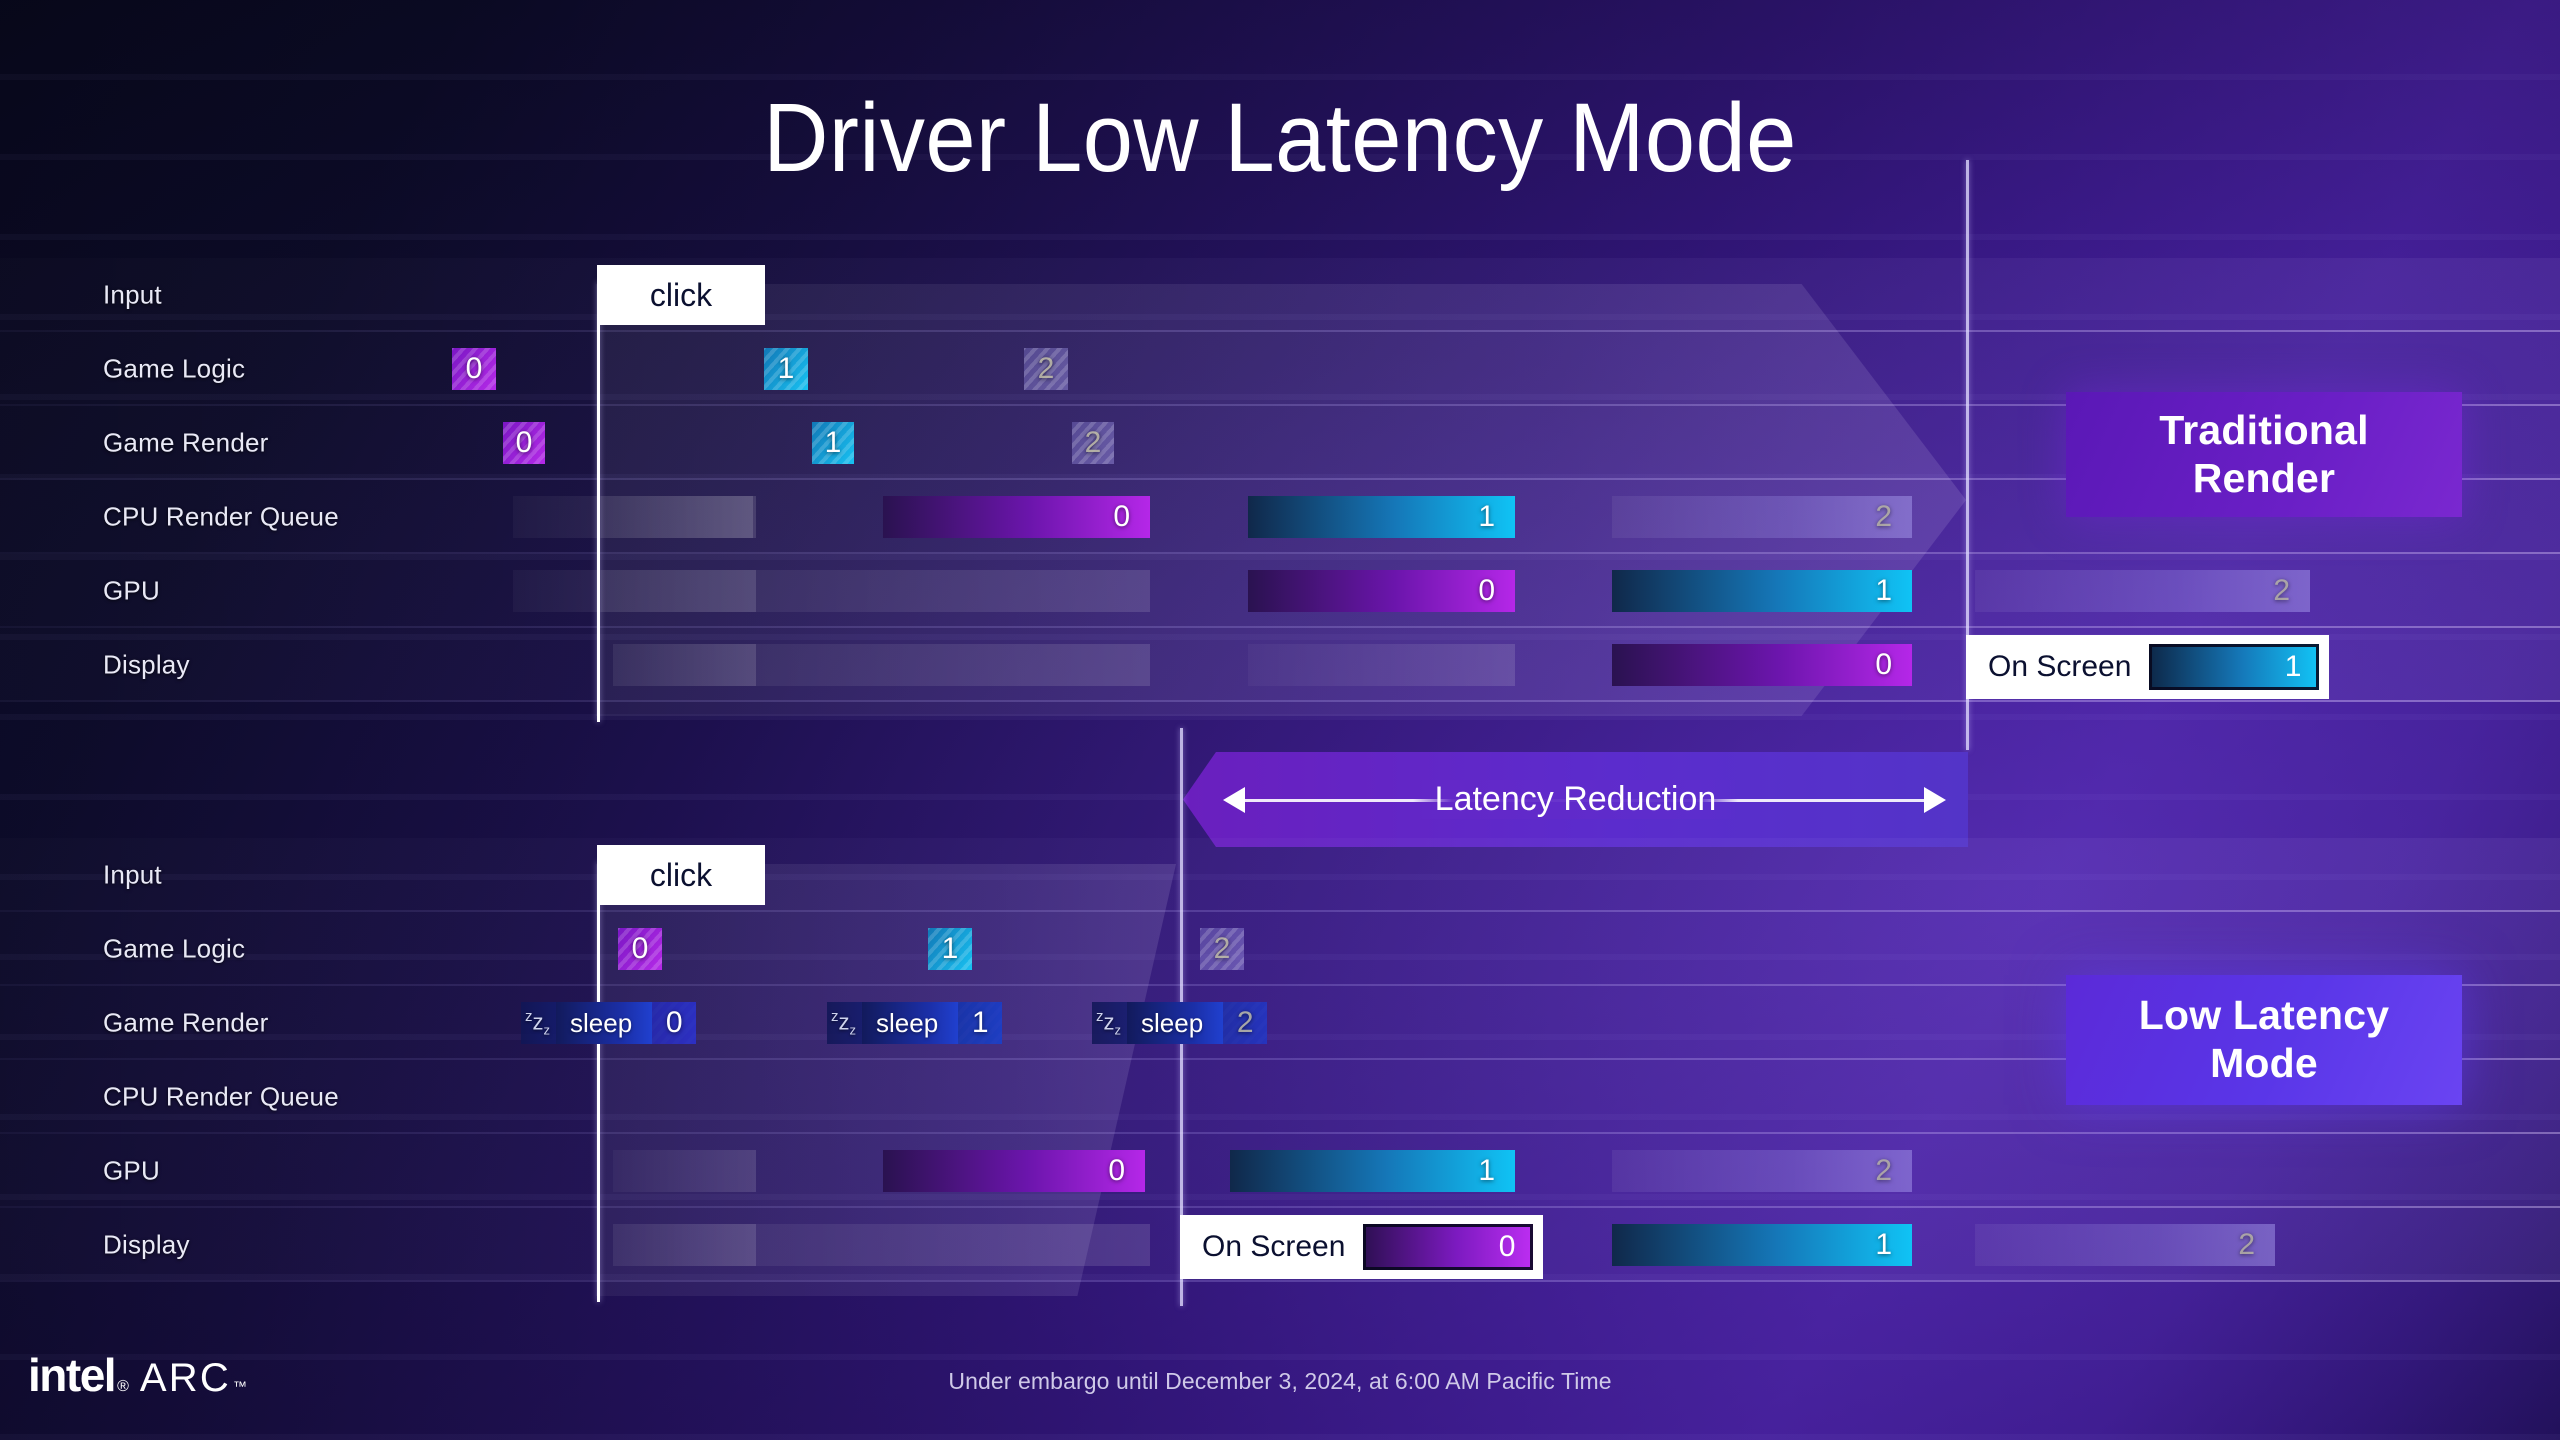  What do you see at coordinates (1362, 1247) in the screenshot?
I see `on-screen-callout-low-latency: On Screen 0` at bounding box center [1362, 1247].